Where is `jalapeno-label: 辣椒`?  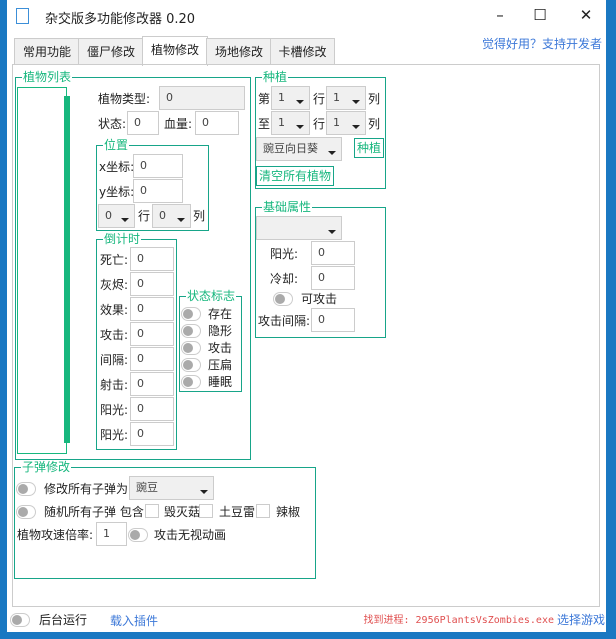
jalapeno-label: 辣椒 is located at coordinates (288, 512).